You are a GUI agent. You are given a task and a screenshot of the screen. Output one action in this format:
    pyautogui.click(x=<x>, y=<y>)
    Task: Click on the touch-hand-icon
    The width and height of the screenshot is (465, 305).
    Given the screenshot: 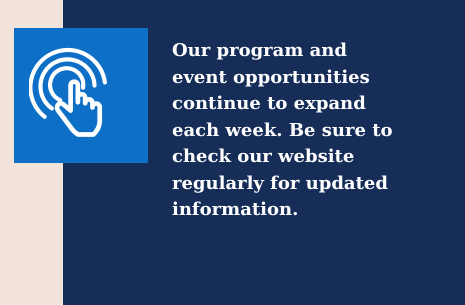 What is the action you would take?
    pyautogui.click(x=68, y=92)
    